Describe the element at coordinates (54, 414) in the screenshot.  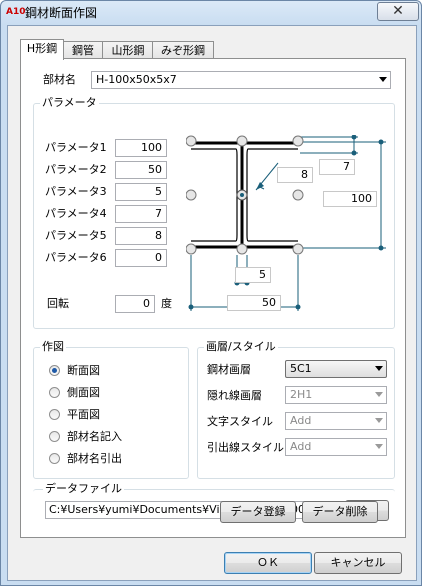
I see `radio-plan-view` at that location.